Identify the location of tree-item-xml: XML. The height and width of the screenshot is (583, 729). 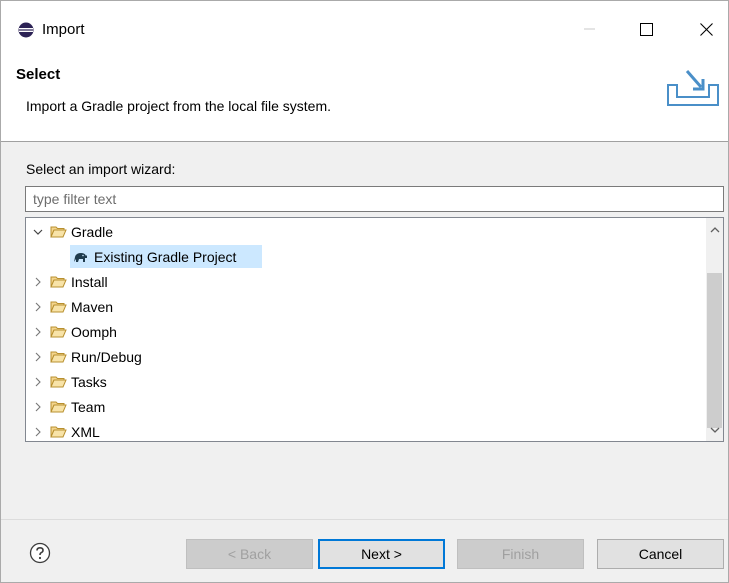
(66, 430).